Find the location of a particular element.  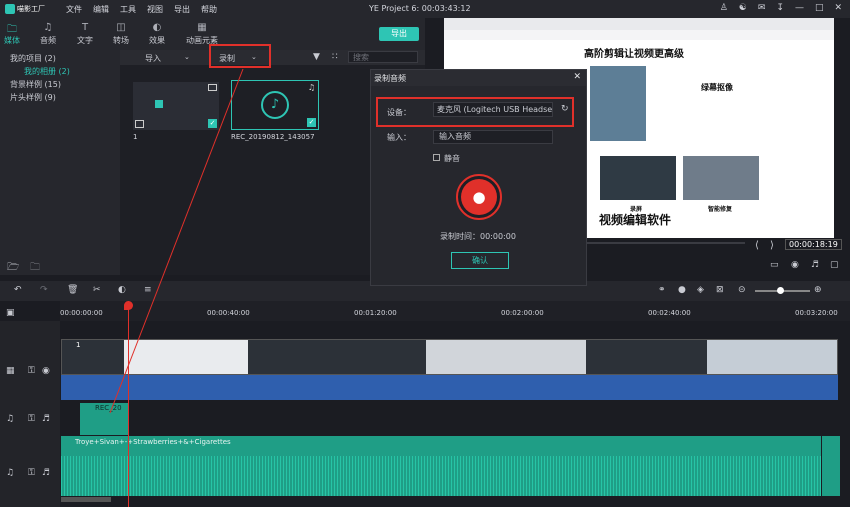

input-label: 输入： is located at coordinates (399, 137).